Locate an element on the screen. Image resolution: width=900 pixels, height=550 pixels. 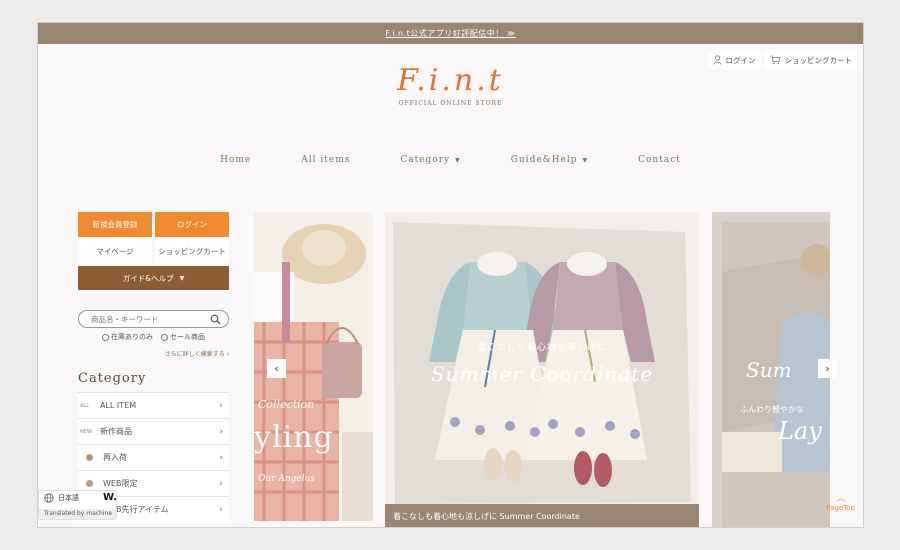
category-label: WEB先行アイテム is located at coordinates (136, 509).